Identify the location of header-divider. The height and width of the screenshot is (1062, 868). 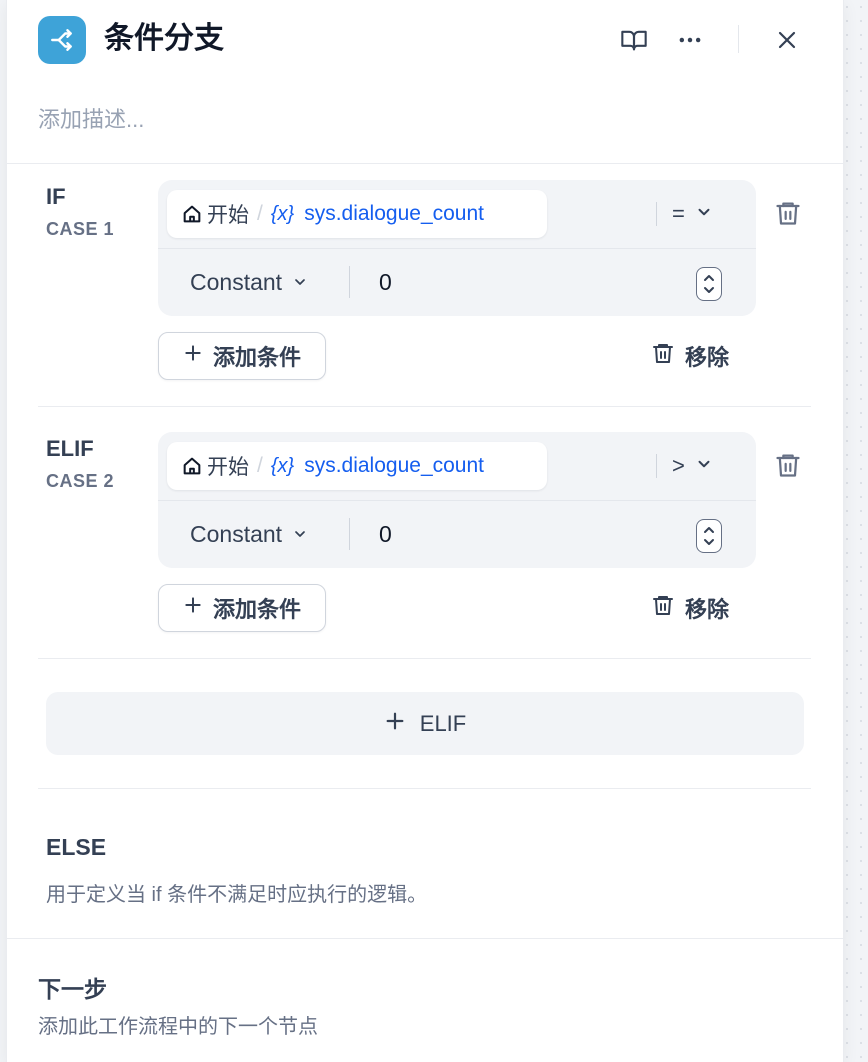
(738, 39).